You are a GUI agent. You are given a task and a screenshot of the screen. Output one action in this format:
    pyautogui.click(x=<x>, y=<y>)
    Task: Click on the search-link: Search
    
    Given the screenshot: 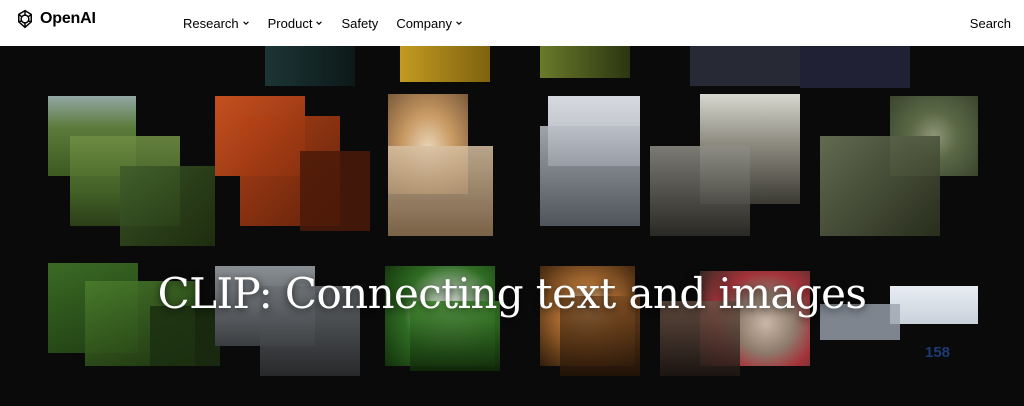 What is the action you would take?
    pyautogui.click(x=990, y=23)
    